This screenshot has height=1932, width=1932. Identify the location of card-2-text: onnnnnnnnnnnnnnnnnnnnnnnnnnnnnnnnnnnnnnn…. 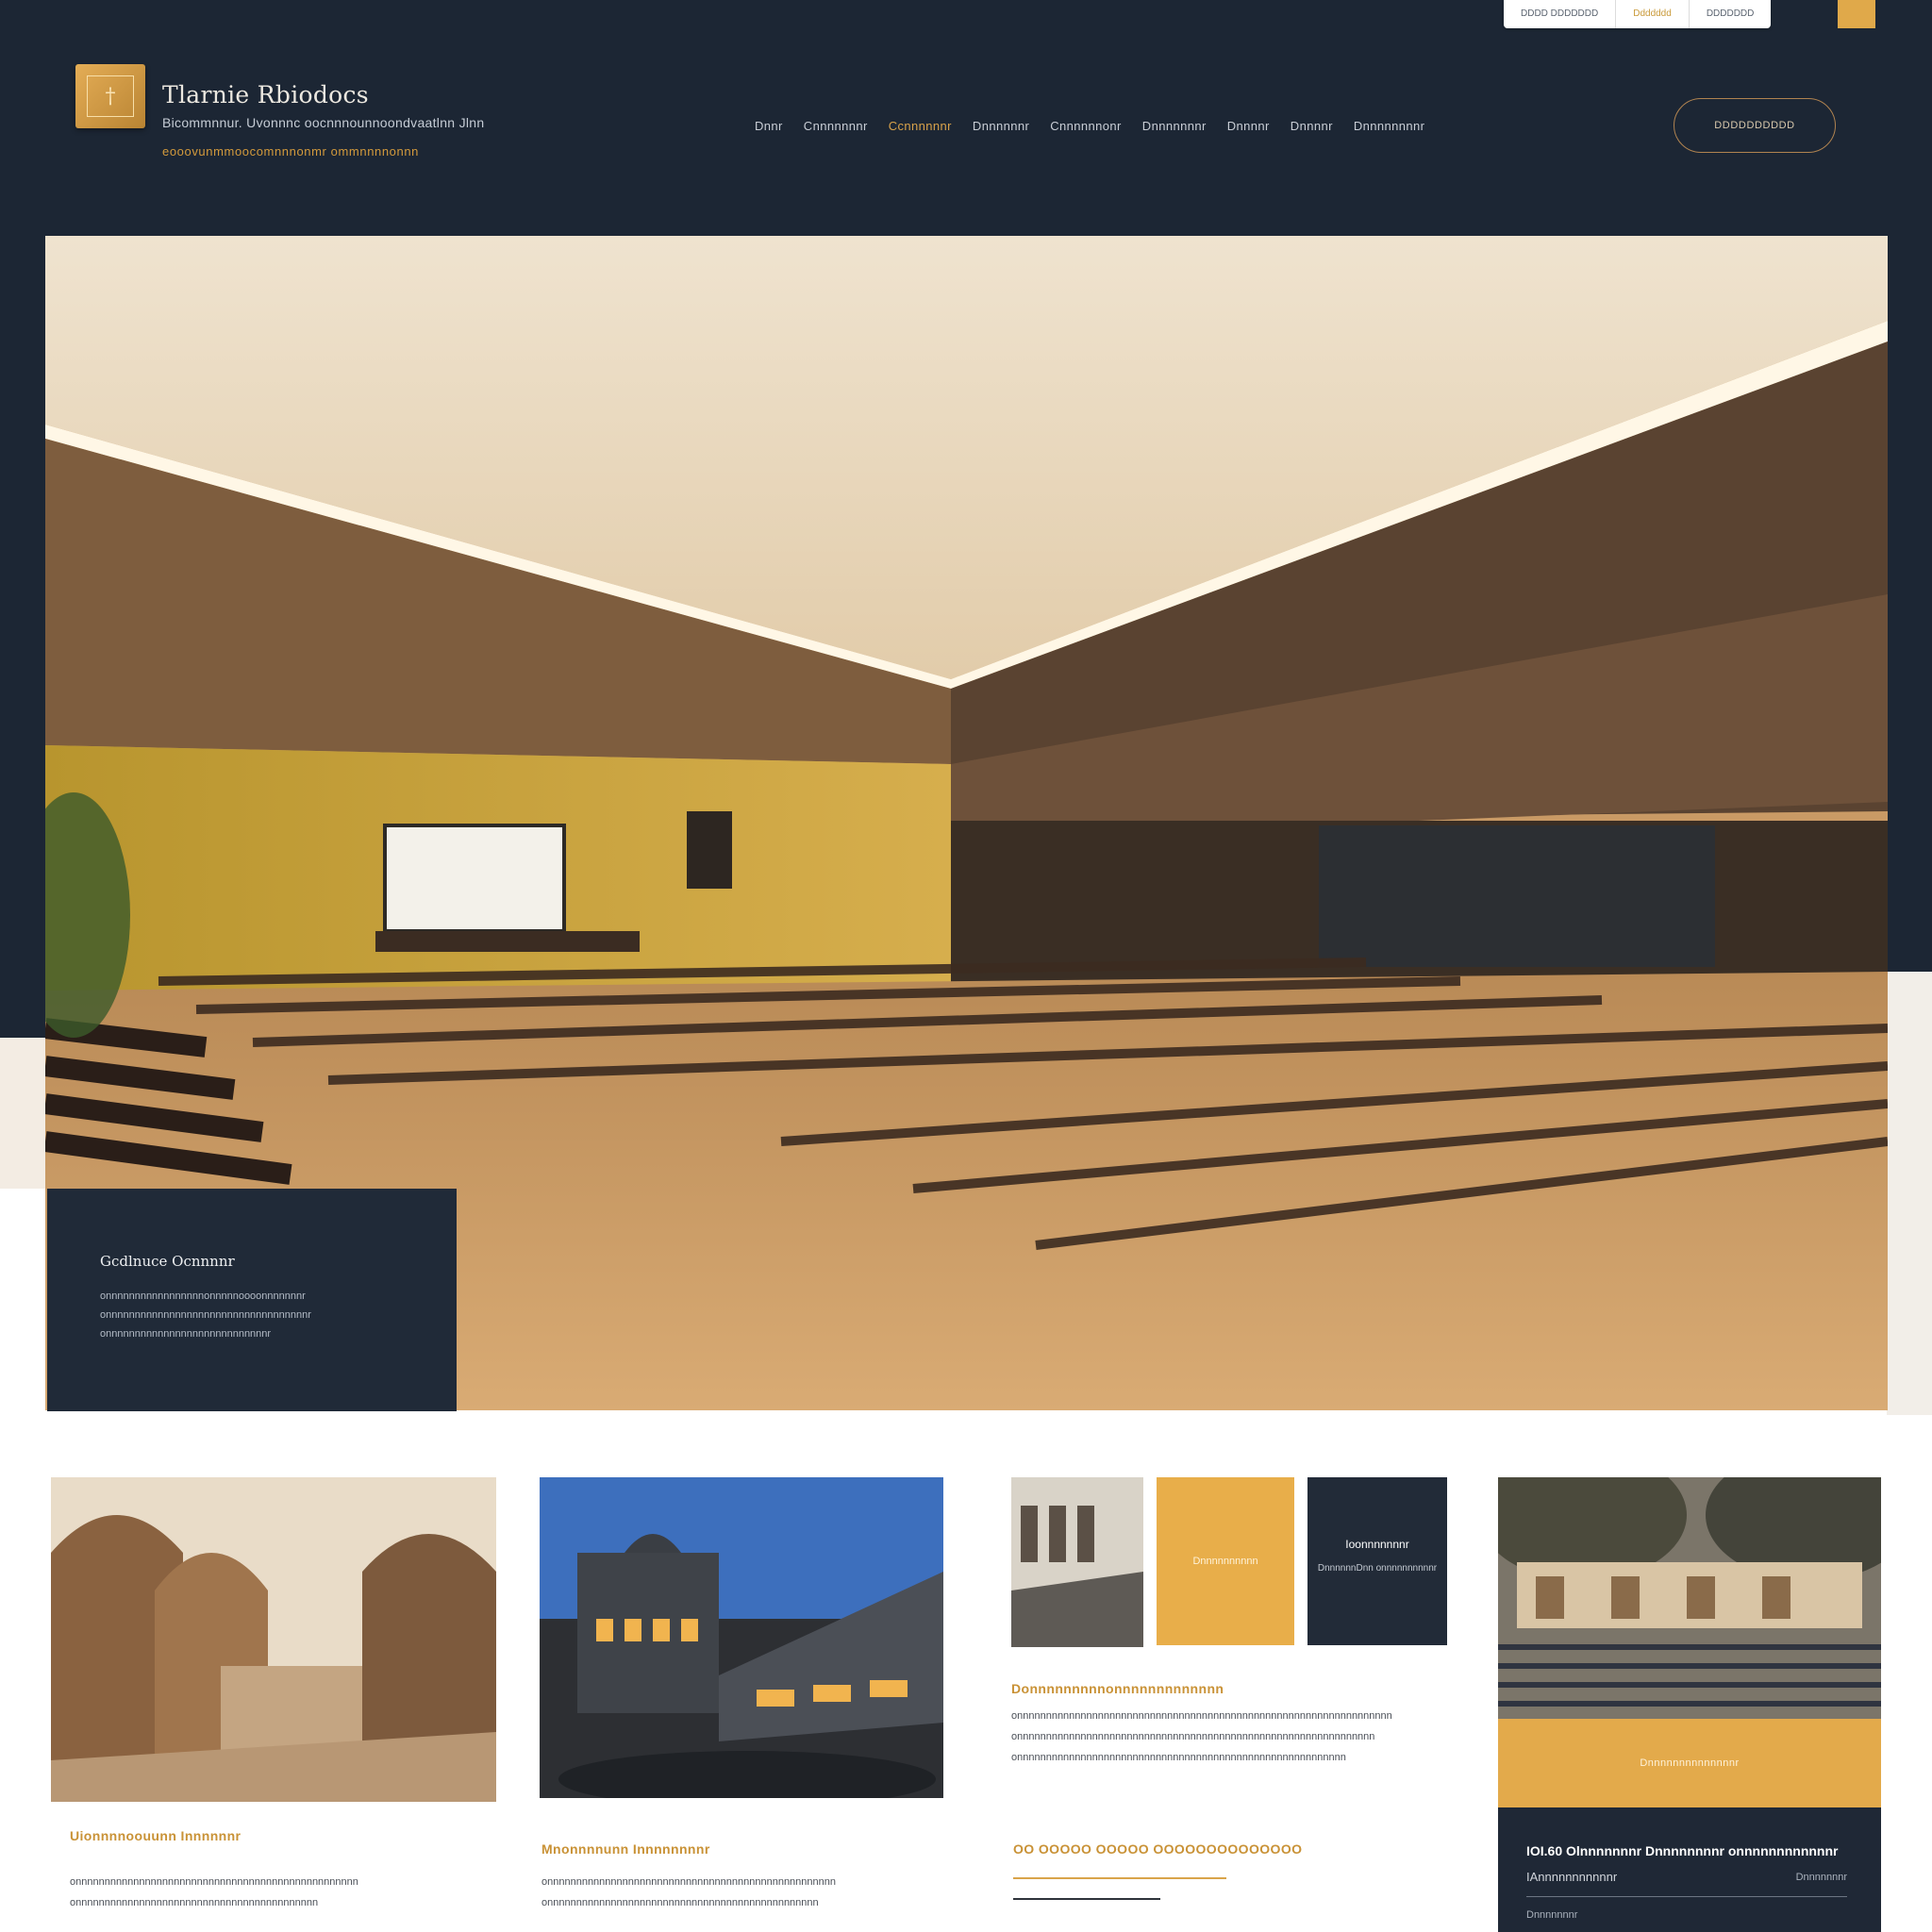
(689, 1892).